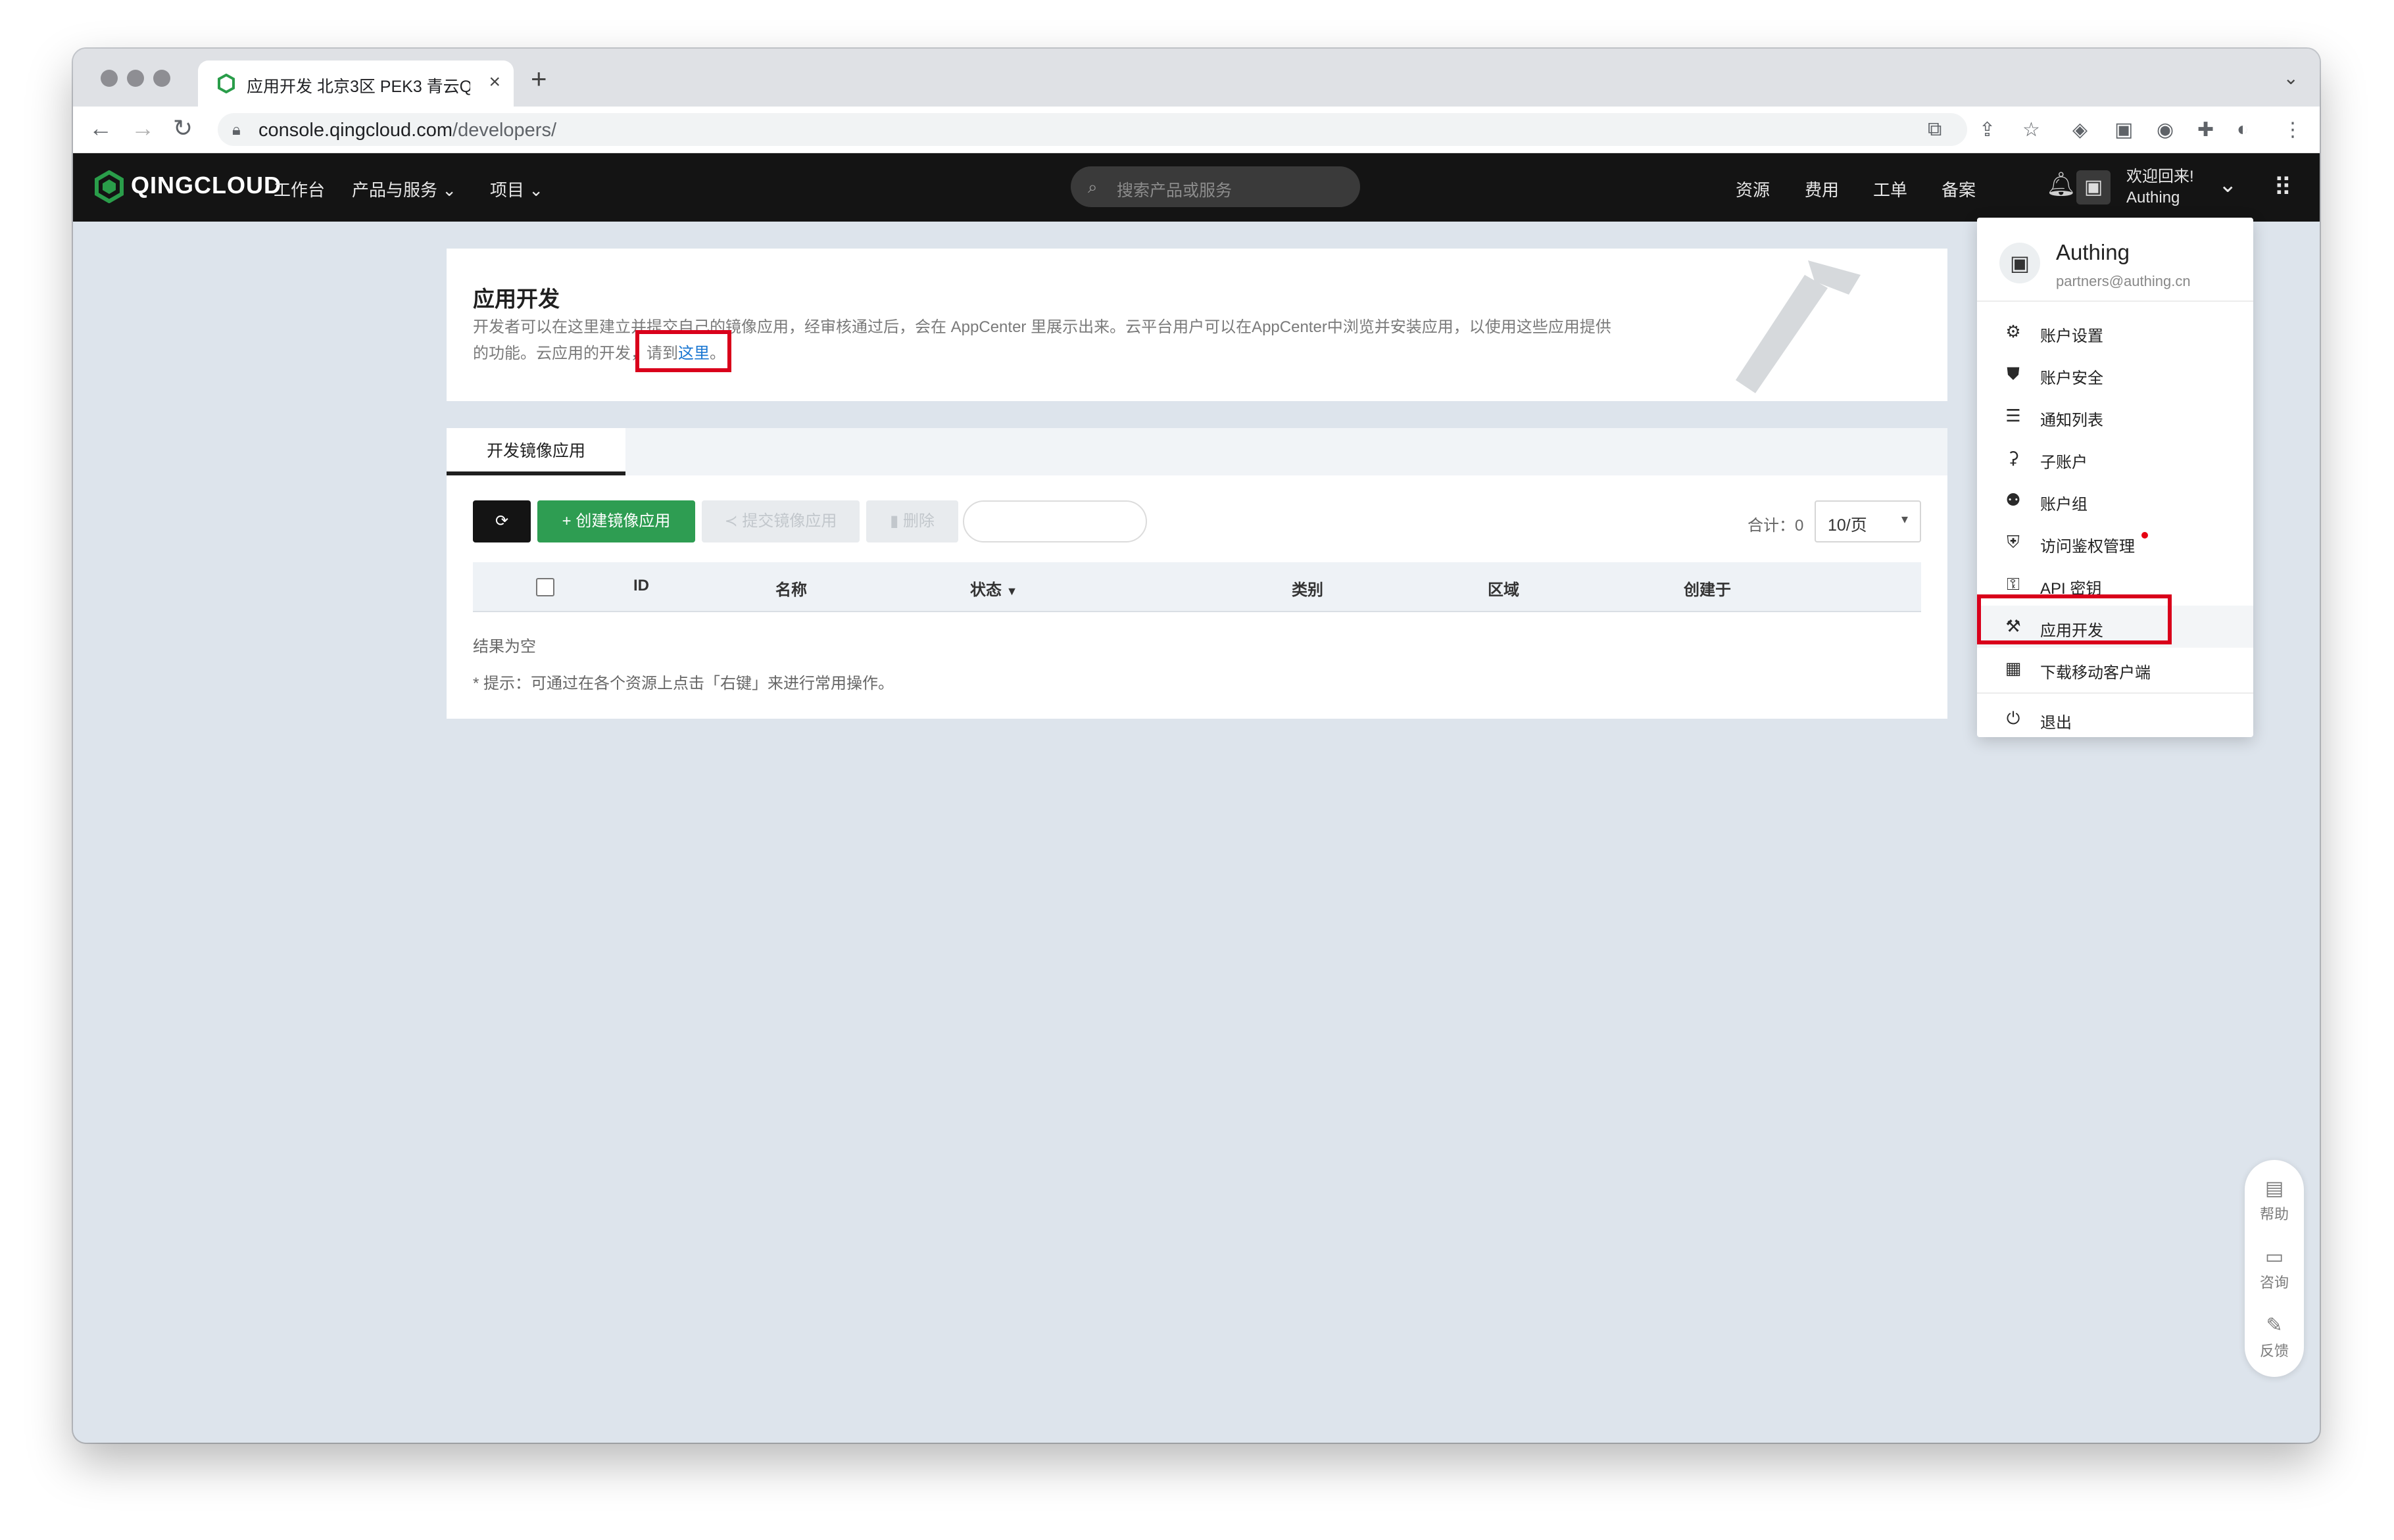 The image size is (2394, 1540). Describe the element at coordinates (2283, 188) in the screenshot. I see `apps-grid-icon: ⠿` at that location.